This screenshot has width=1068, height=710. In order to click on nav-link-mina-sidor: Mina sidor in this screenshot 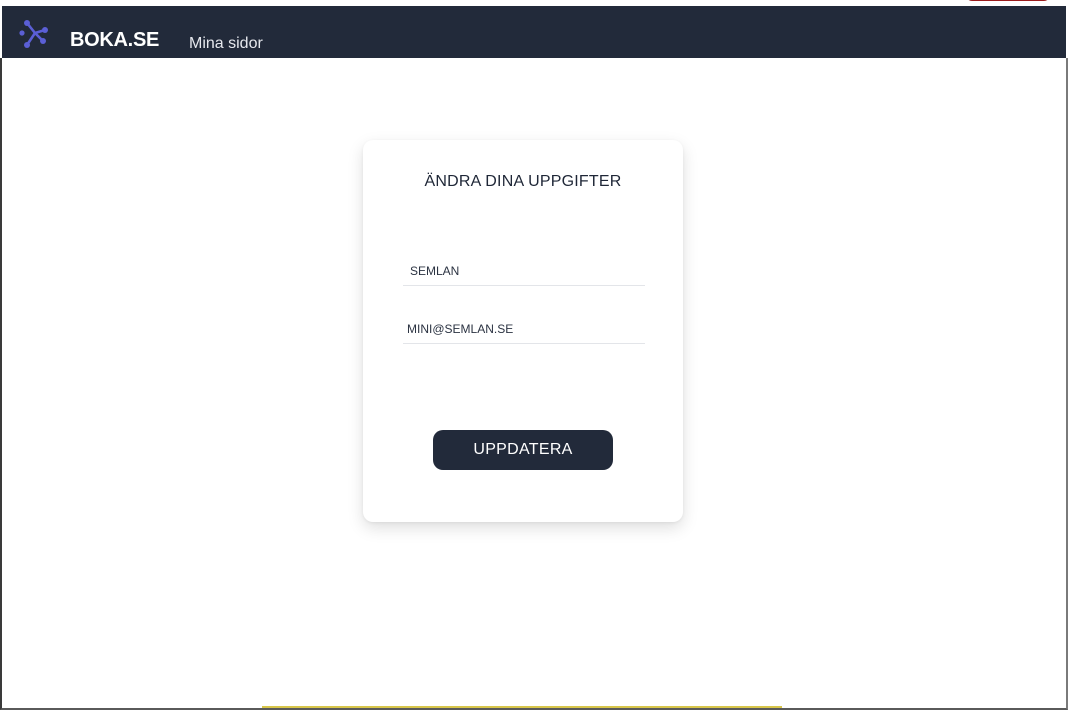, I will do `click(226, 44)`.